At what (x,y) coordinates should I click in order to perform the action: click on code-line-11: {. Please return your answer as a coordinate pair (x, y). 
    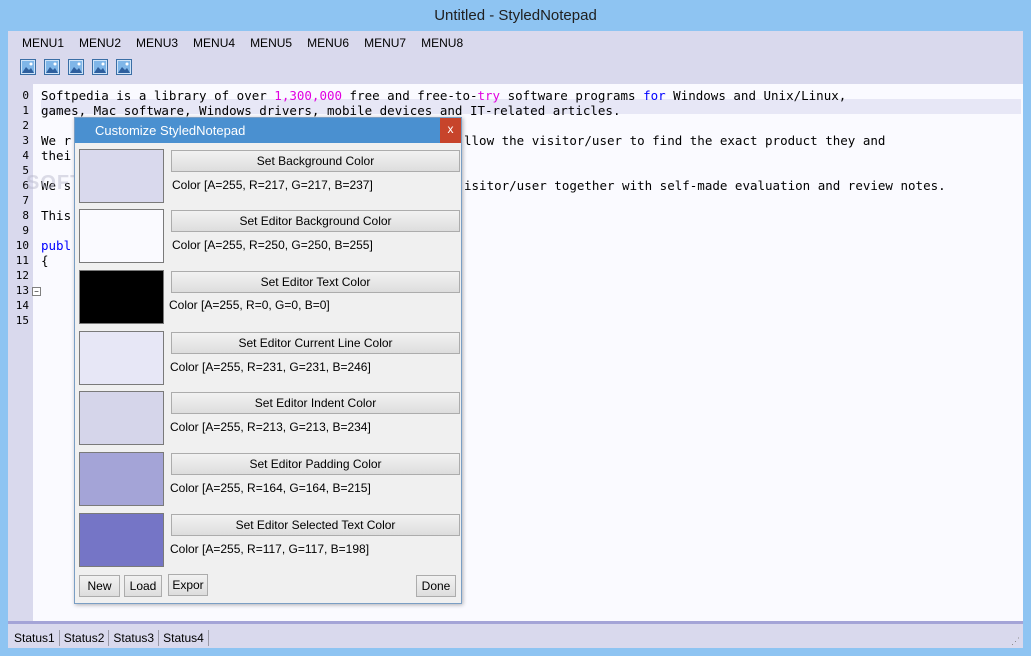
    Looking at the image, I should click on (45, 260).